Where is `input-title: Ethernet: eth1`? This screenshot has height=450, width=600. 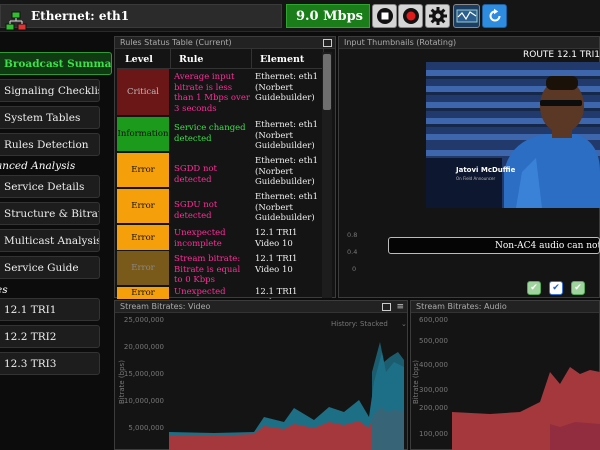 input-title: Ethernet: eth1 is located at coordinates (80, 16).